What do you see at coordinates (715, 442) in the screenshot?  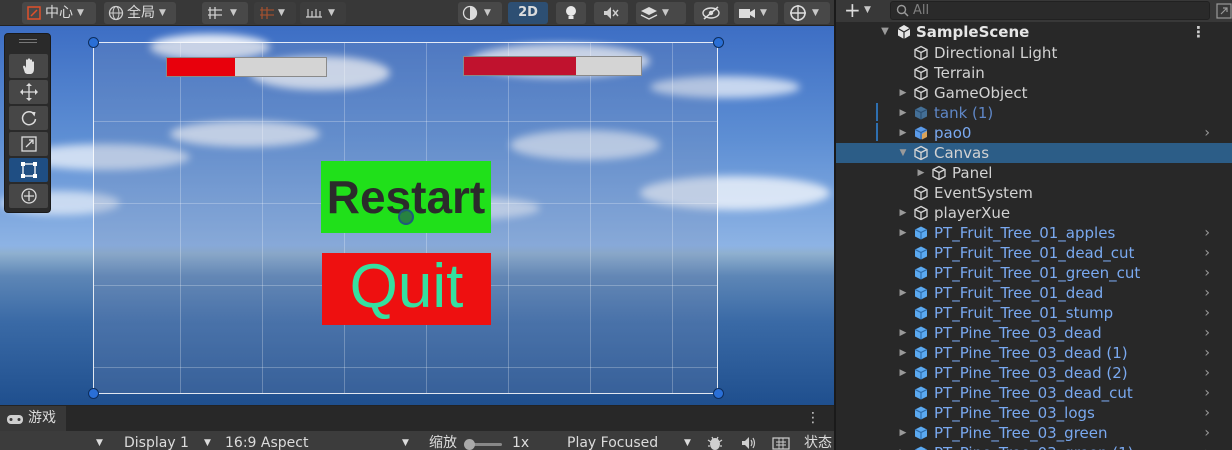 I see `bug-icon` at bounding box center [715, 442].